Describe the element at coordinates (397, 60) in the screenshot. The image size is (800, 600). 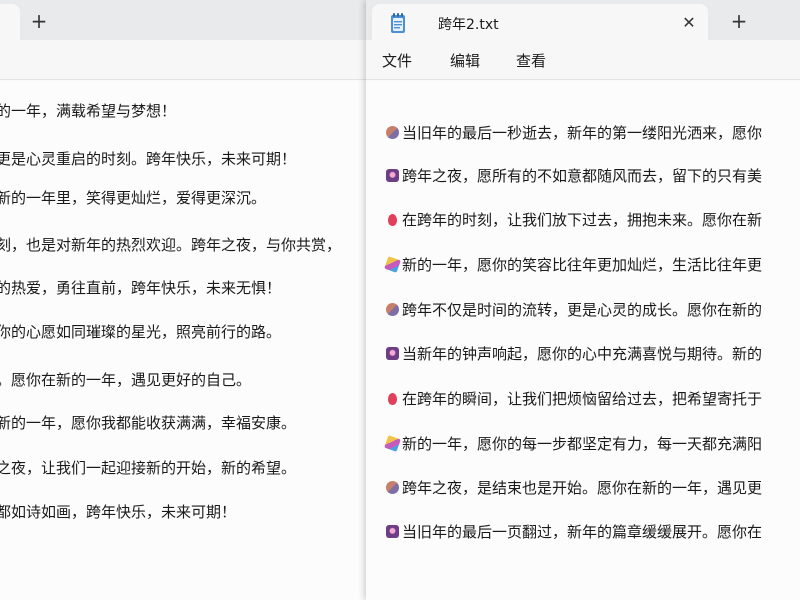
I see `menu-file: 文件` at that location.